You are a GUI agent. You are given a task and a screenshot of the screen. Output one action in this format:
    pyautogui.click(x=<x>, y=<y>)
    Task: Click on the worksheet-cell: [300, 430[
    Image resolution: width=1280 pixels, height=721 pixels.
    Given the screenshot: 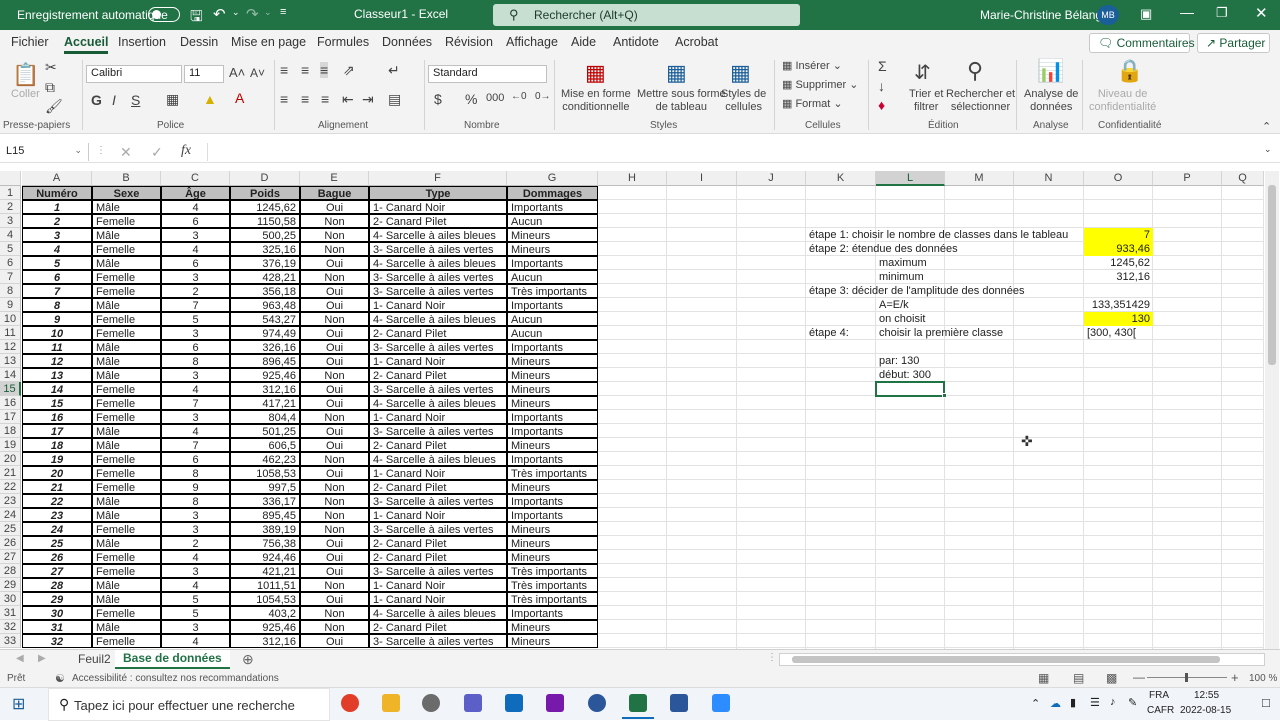 What is the action you would take?
    pyautogui.click(x=1118, y=333)
    